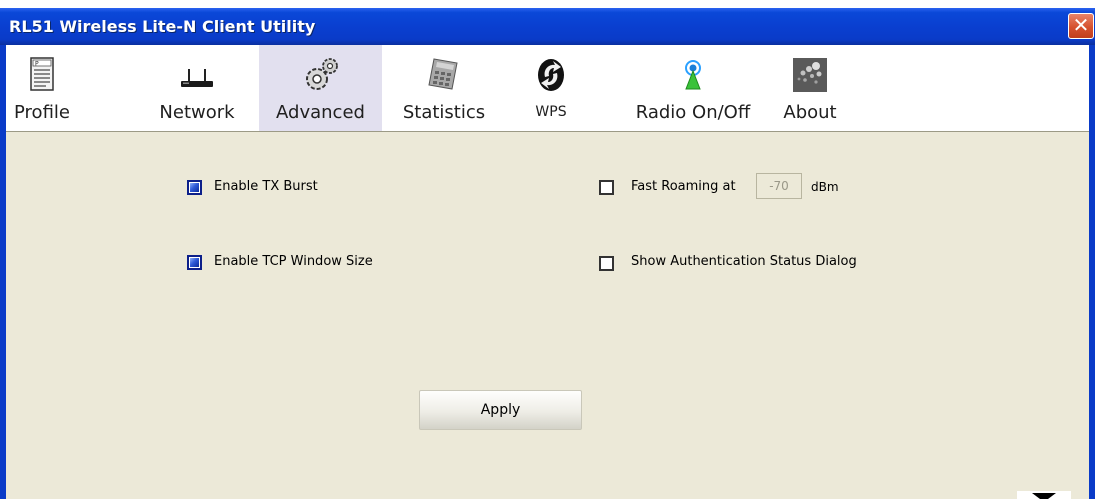 This screenshot has height=499, width=1095. Describe the element at coordinates (42, 74) in the screenshot. I see `profile-icon: P` at that location.